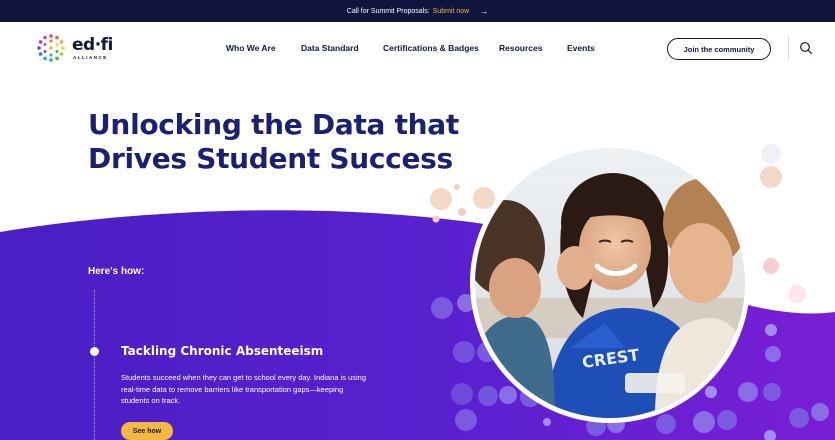 The height and width of the screenshot is (440, 835). Describe the element at coordinates (222, 351) in the screenshot. I see `story-title: Tackling Chronic Absenteeism` at that location.